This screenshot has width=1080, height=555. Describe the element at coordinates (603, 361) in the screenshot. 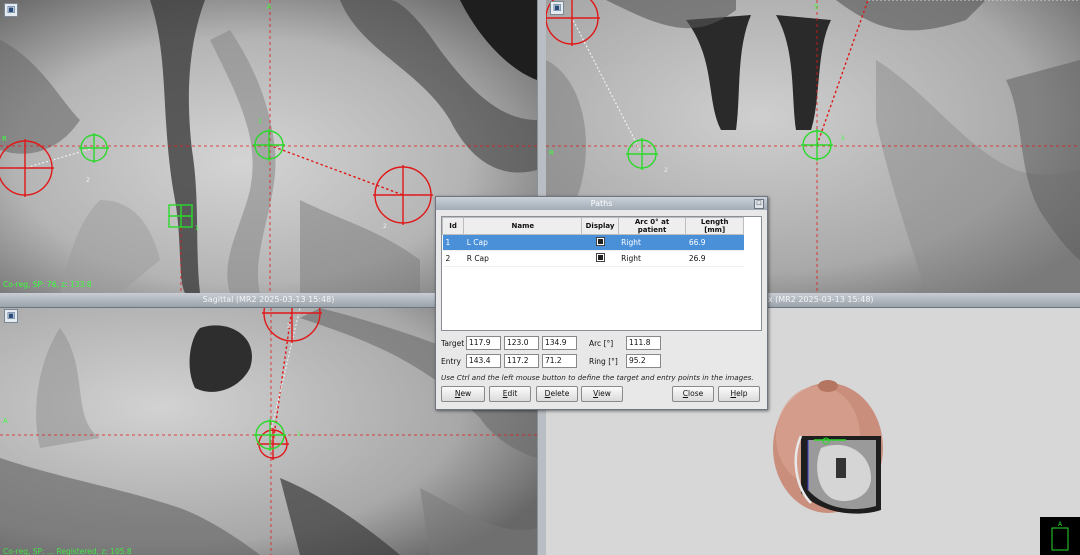

I see `ring-label: Ring [°]` at that location.